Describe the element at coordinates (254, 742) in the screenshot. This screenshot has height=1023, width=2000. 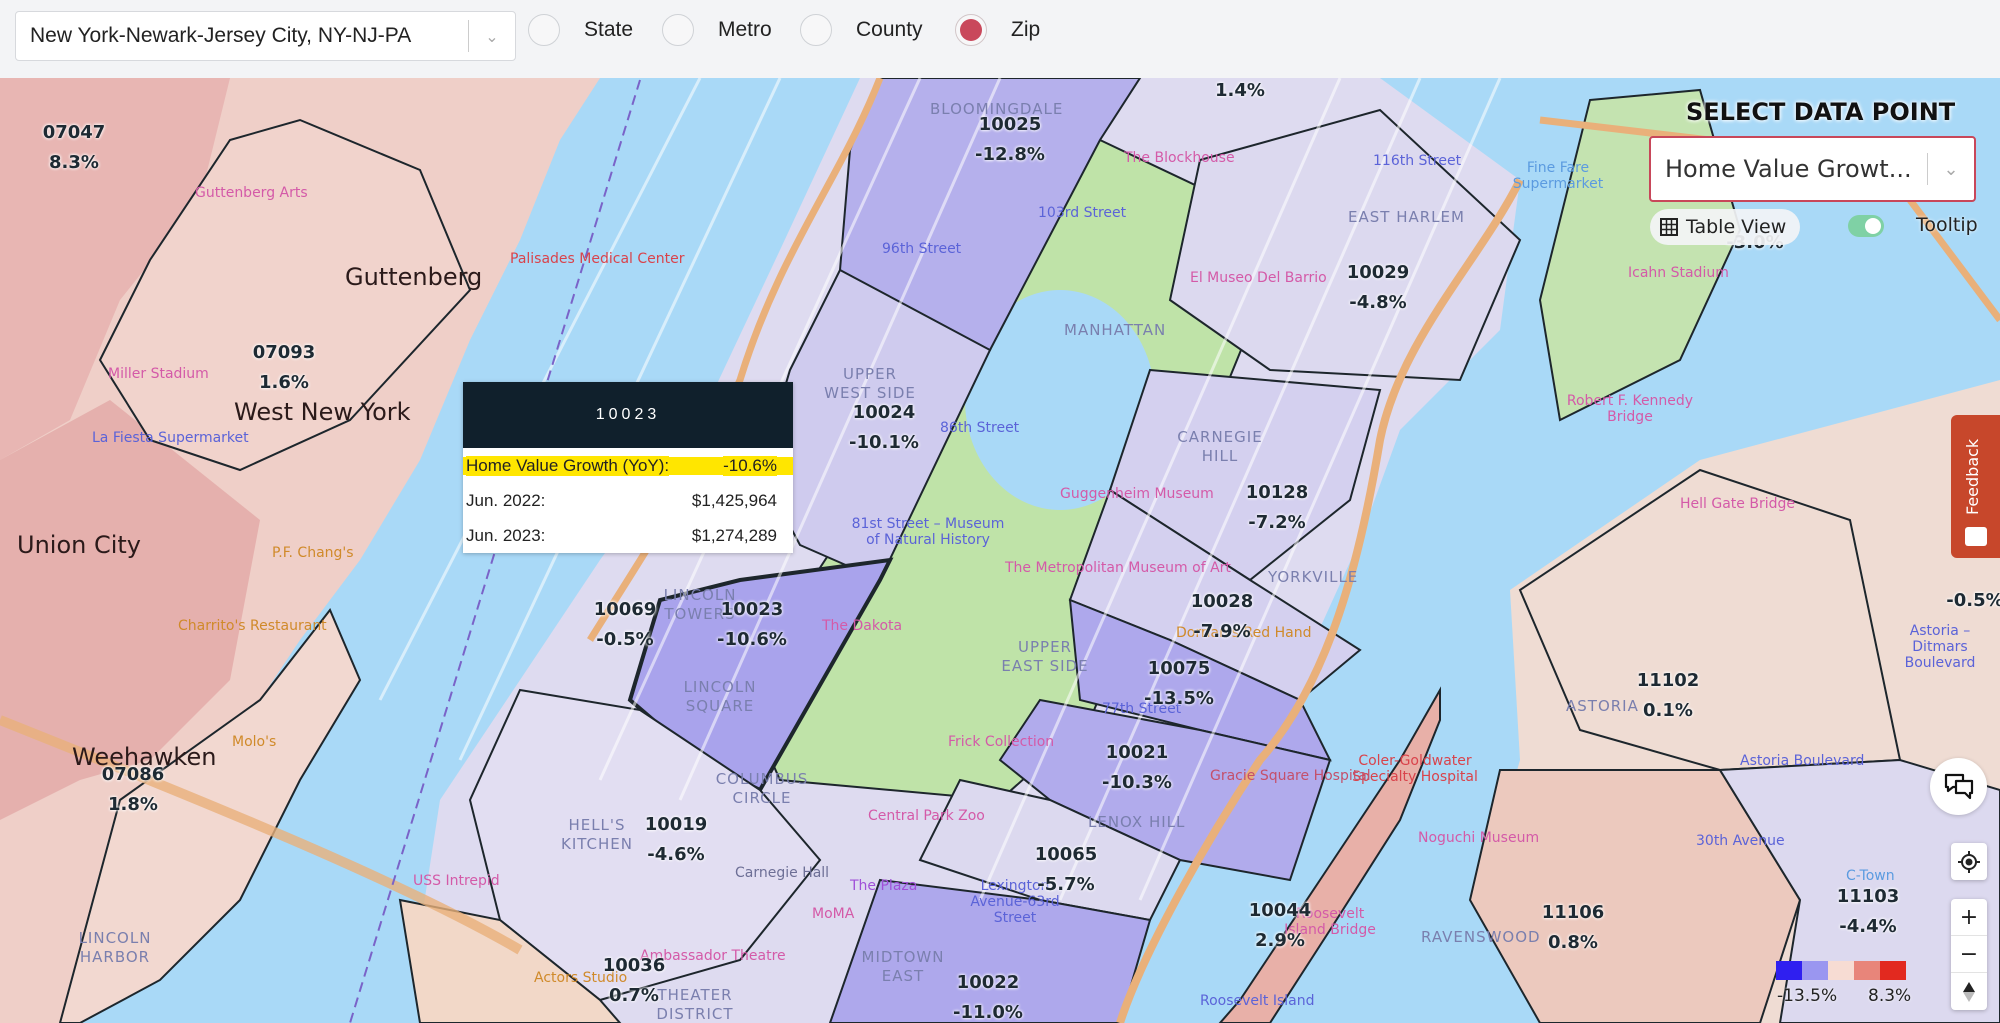
I see `food-label: Molo's` at that location.